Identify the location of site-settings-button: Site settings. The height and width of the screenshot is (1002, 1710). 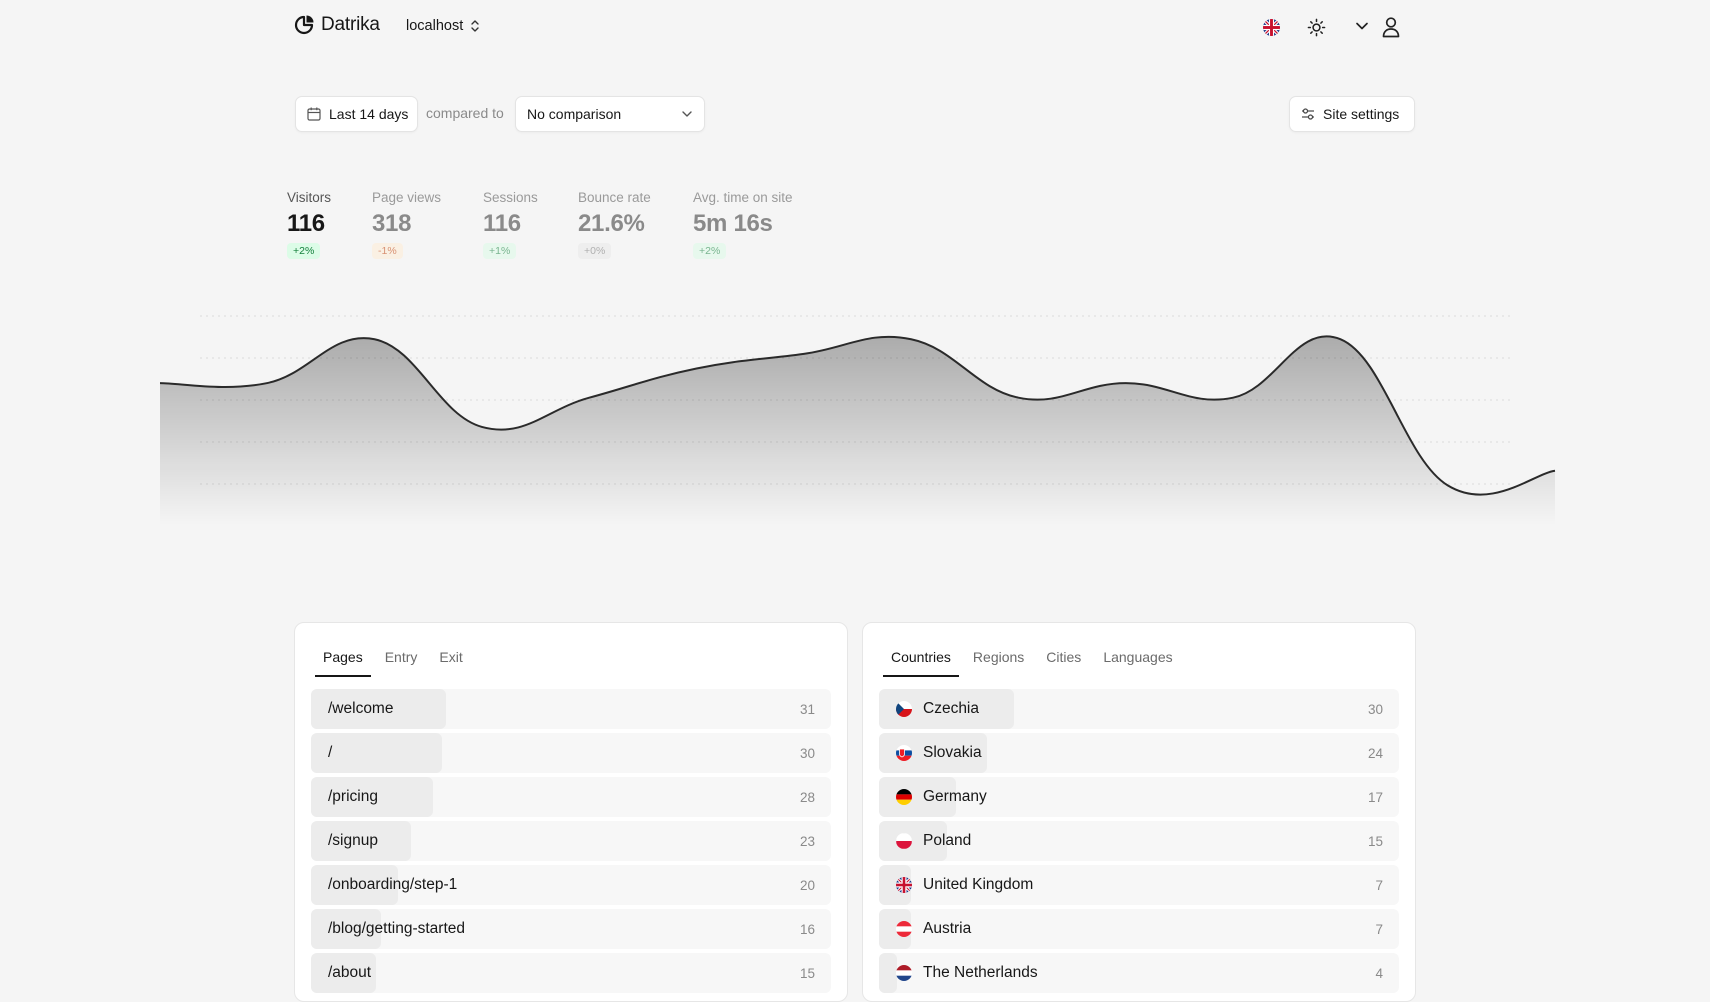
(1352, 114).